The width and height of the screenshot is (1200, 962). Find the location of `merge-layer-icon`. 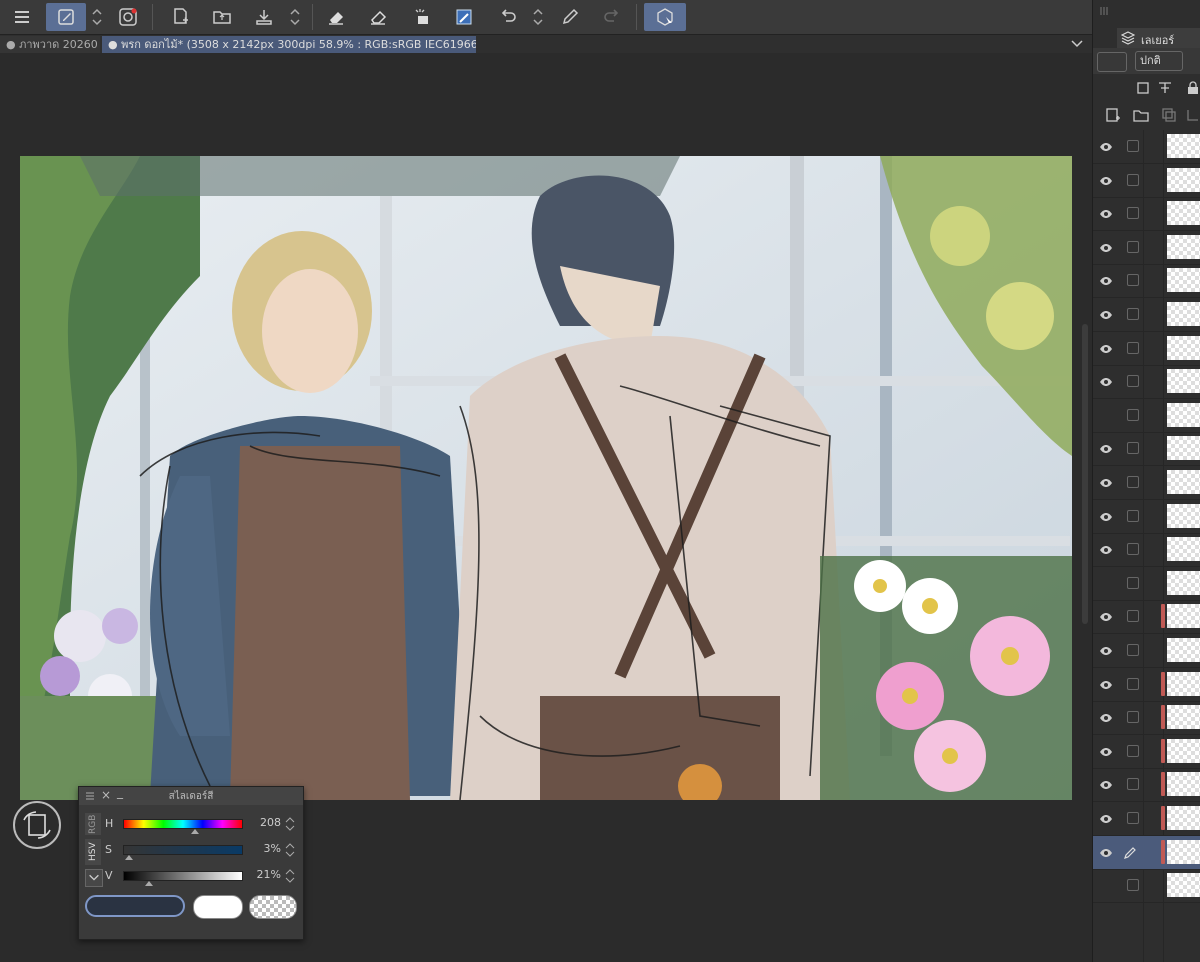

merge-layer-icon is located at coordinates (1192, 115).